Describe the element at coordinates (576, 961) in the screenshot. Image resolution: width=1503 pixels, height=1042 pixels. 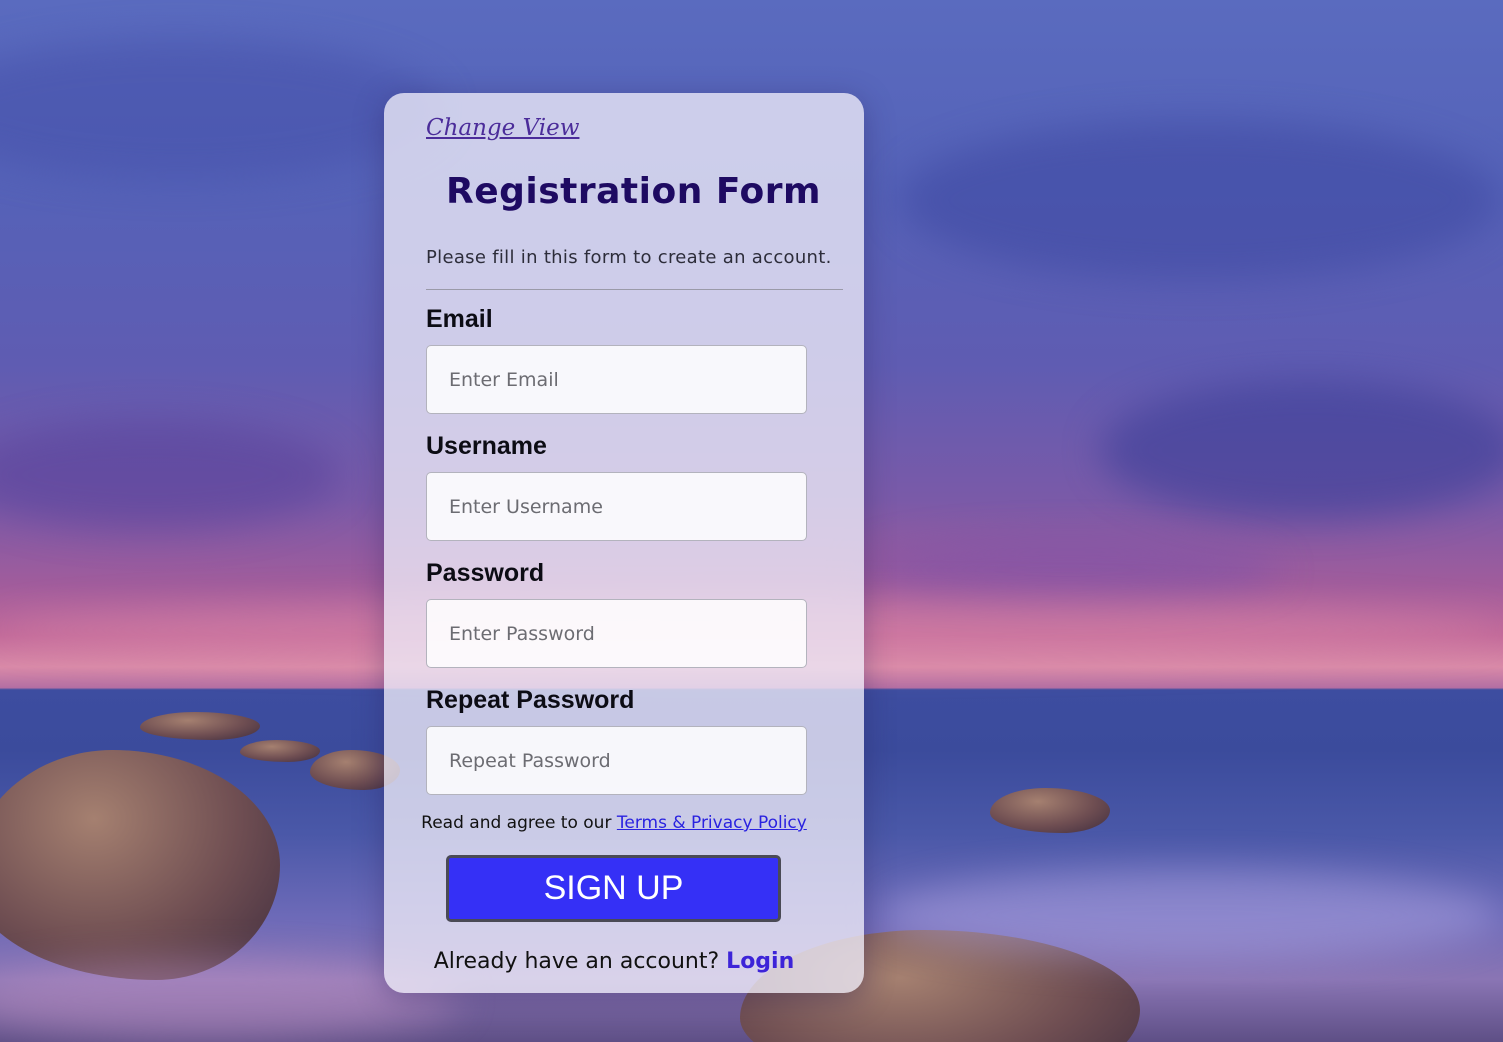
I see `login-prefix: Already have an account?` at that location.